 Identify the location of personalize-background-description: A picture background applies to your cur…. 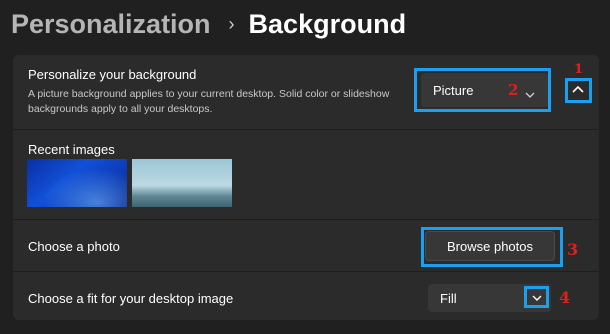
(209, 101).